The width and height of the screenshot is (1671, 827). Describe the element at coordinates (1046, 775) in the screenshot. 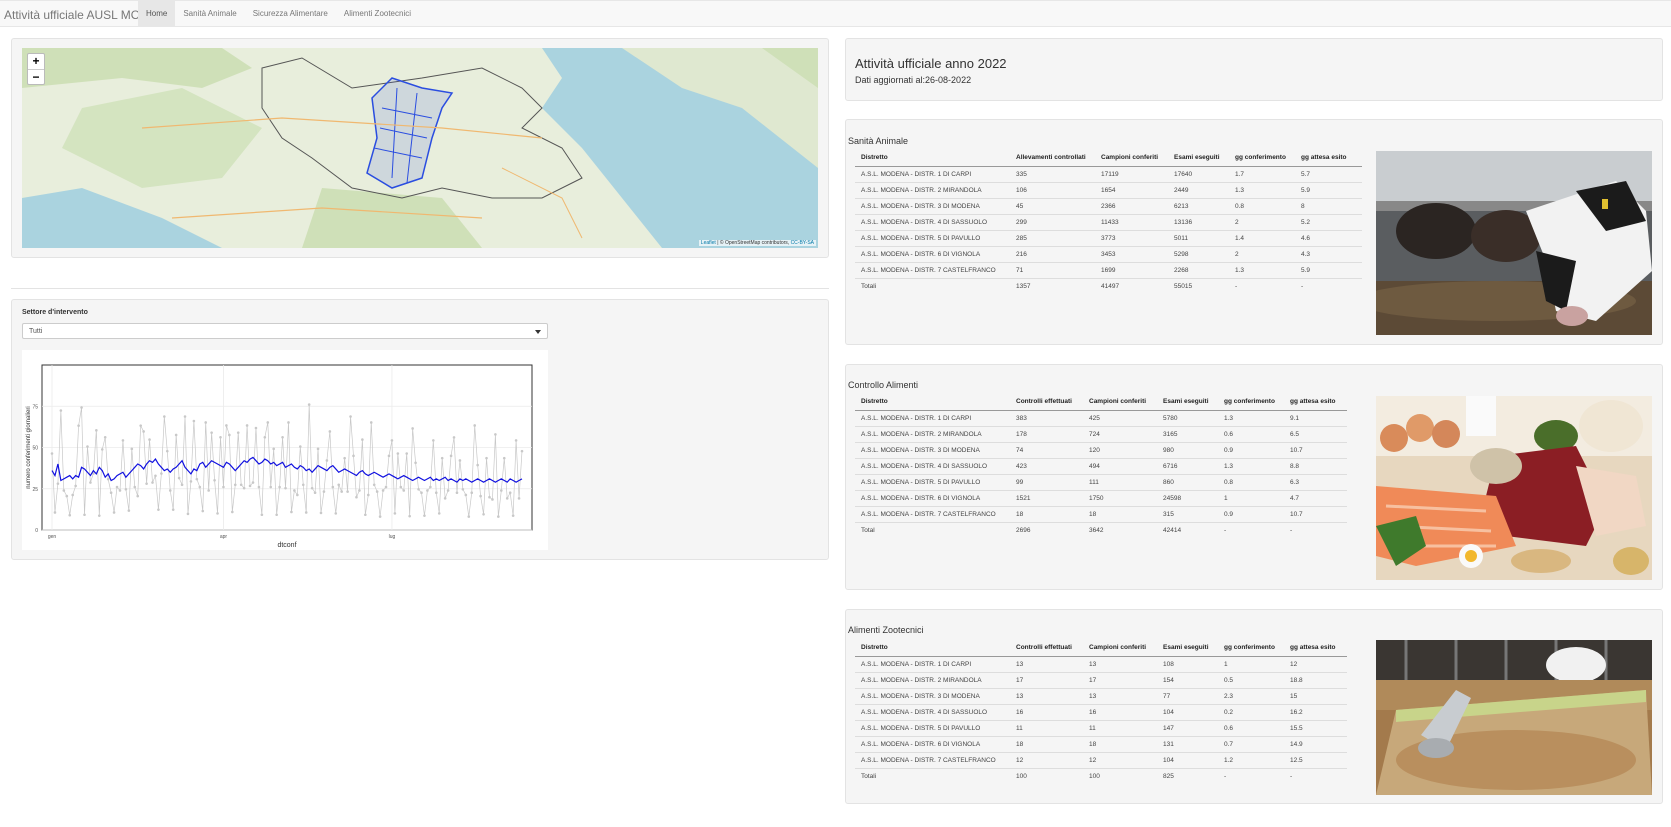

I see `table-cell: 100` at that location.